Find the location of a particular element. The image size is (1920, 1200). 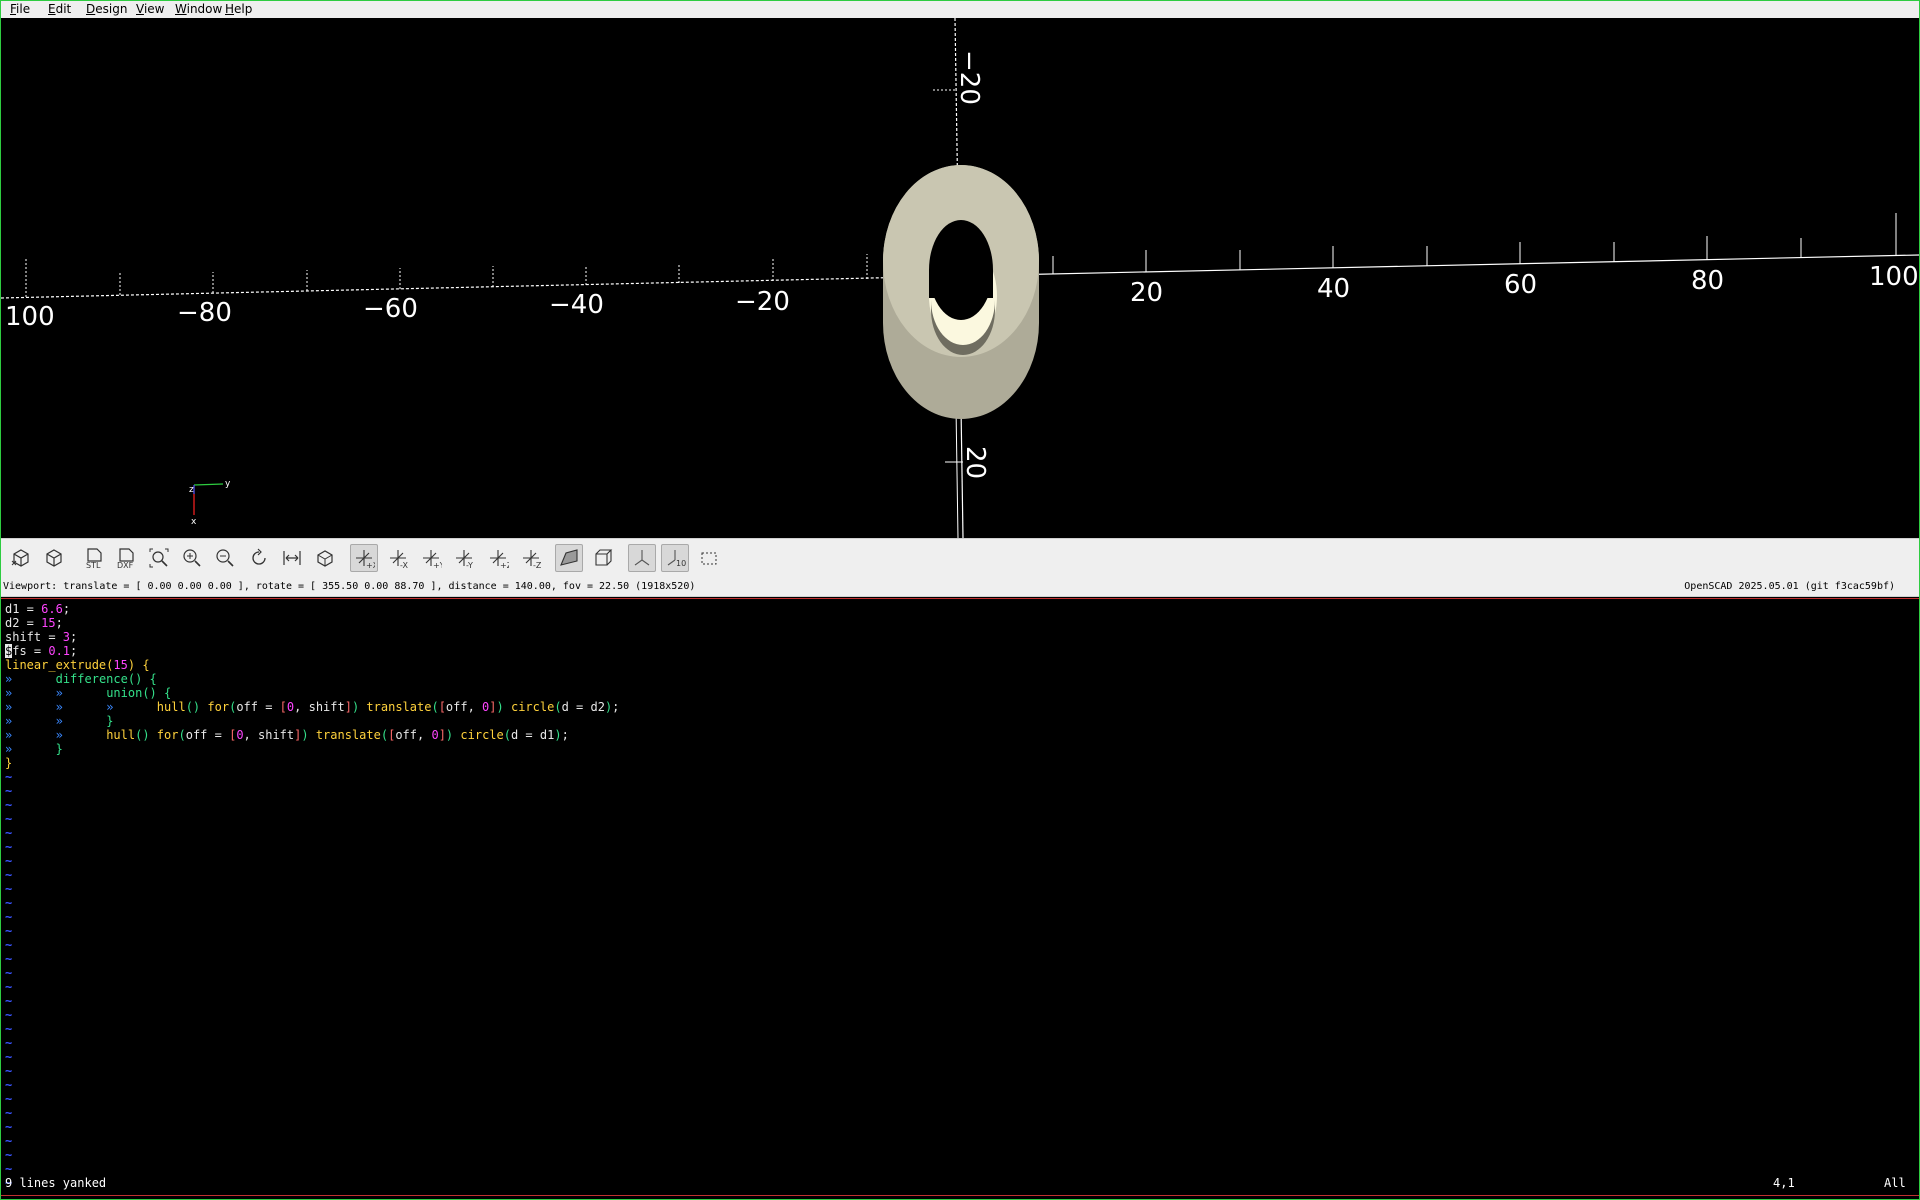

zoom-out-icon is located at coordinates (225, 558).